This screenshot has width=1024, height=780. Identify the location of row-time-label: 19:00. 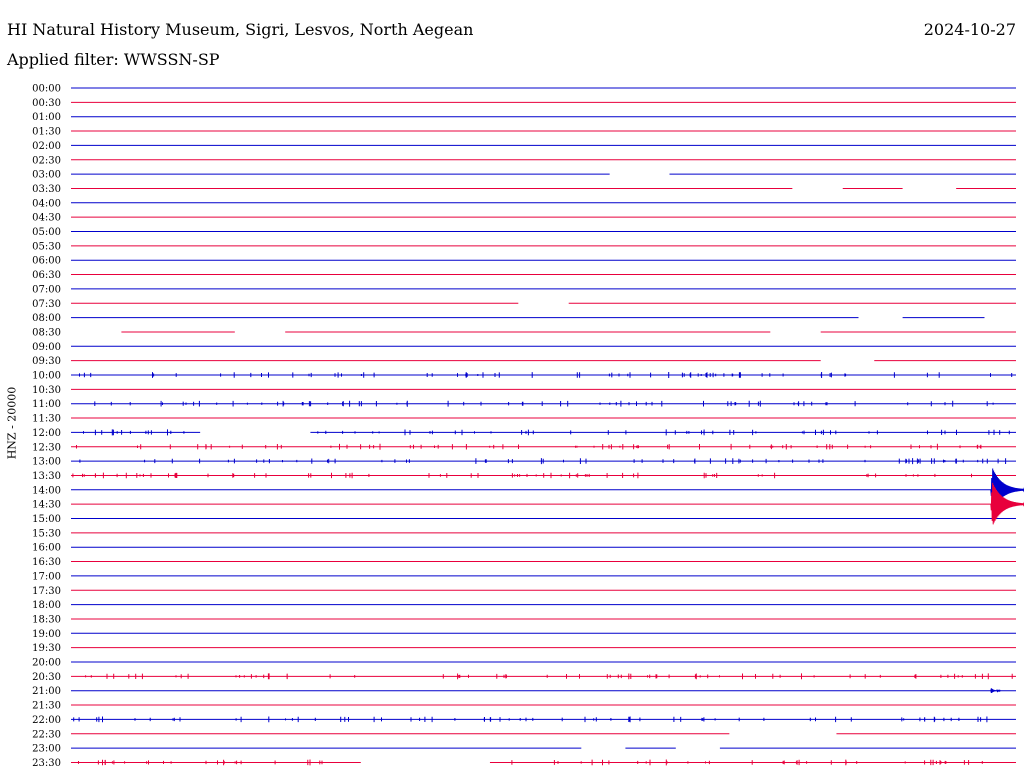
(46, 634).